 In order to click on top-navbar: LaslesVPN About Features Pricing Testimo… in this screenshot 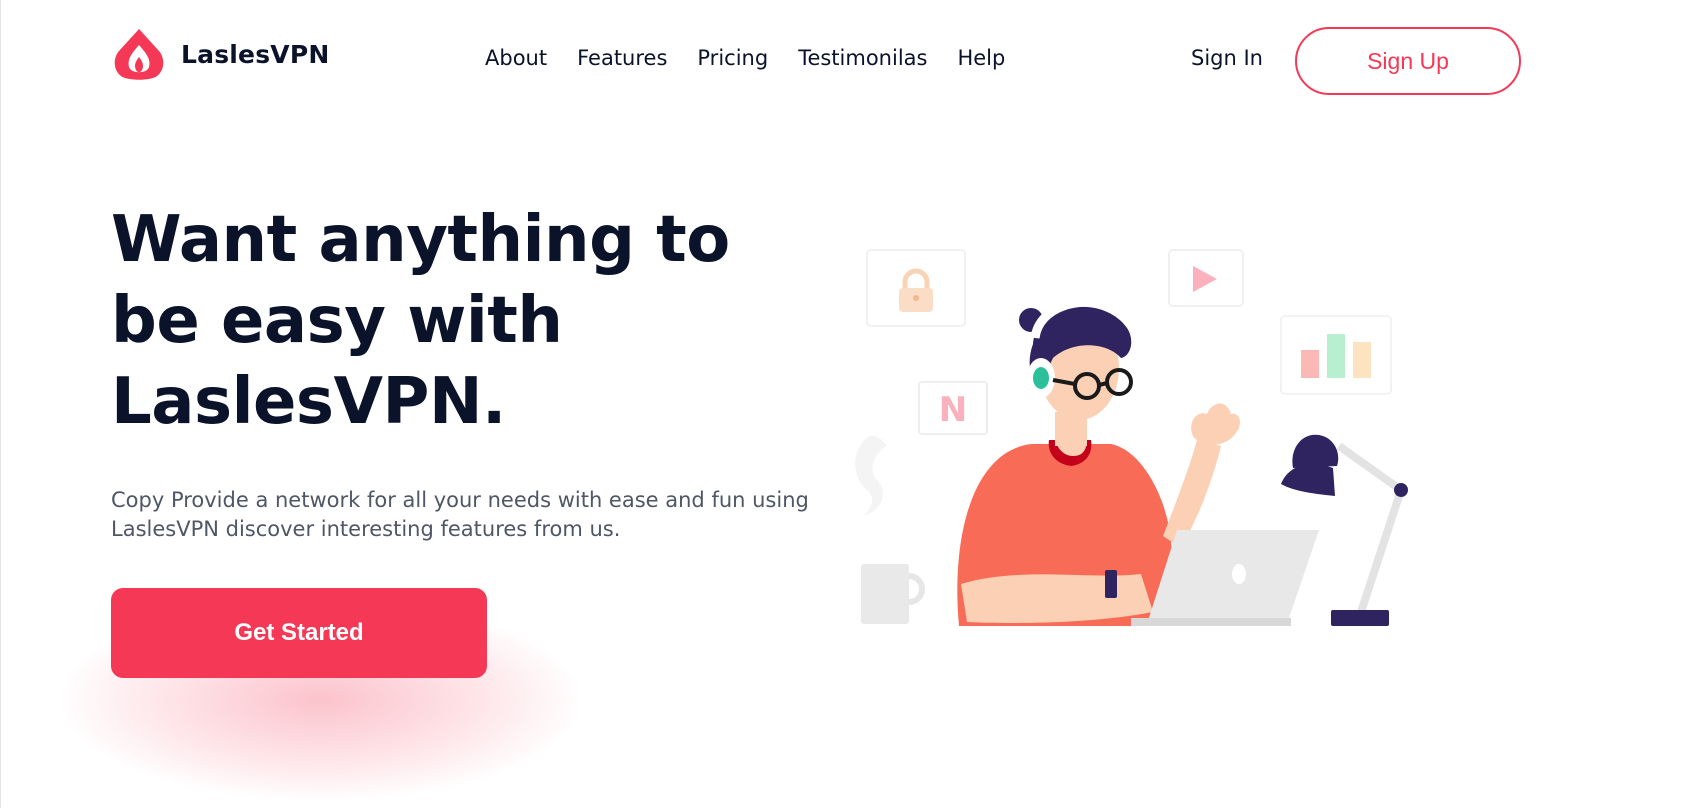, I will do `click(845, 60)`.